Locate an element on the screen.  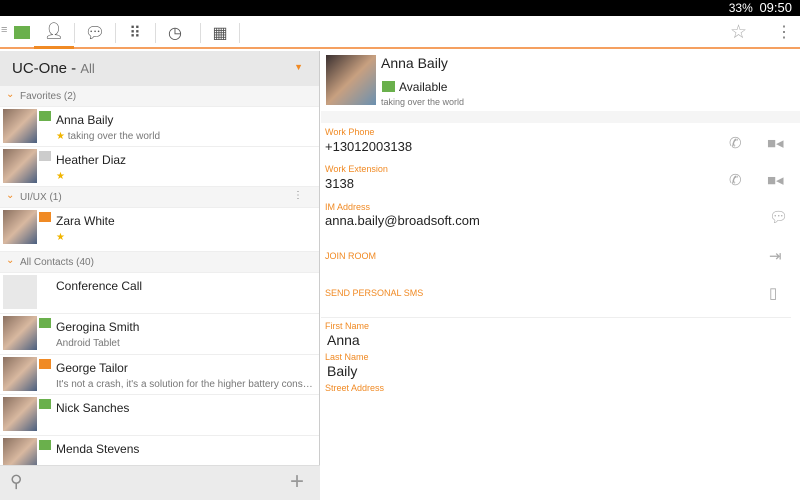
work-extension-value: 3138 is located at coordinates (339, 183).